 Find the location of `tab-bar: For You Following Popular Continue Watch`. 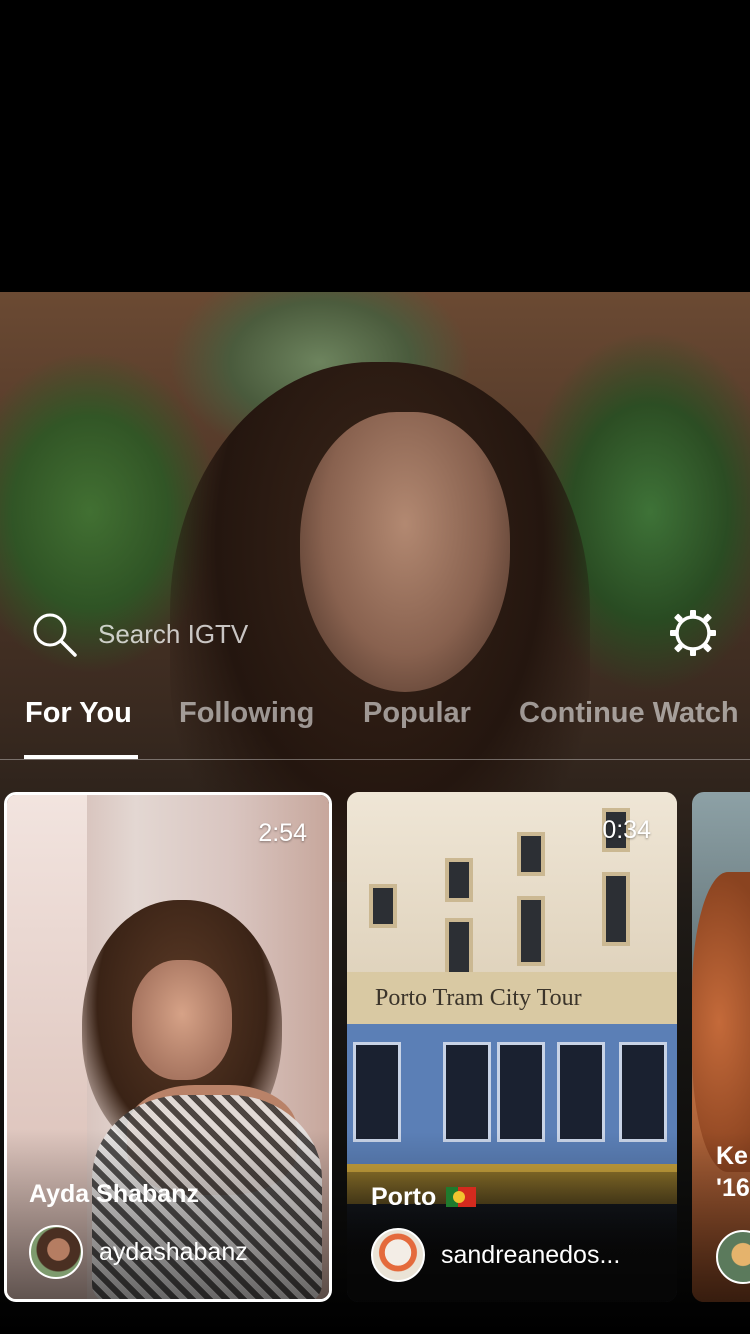

tab-bar: For You Following Popular Continue Watch is located at coordinates (375, 727).